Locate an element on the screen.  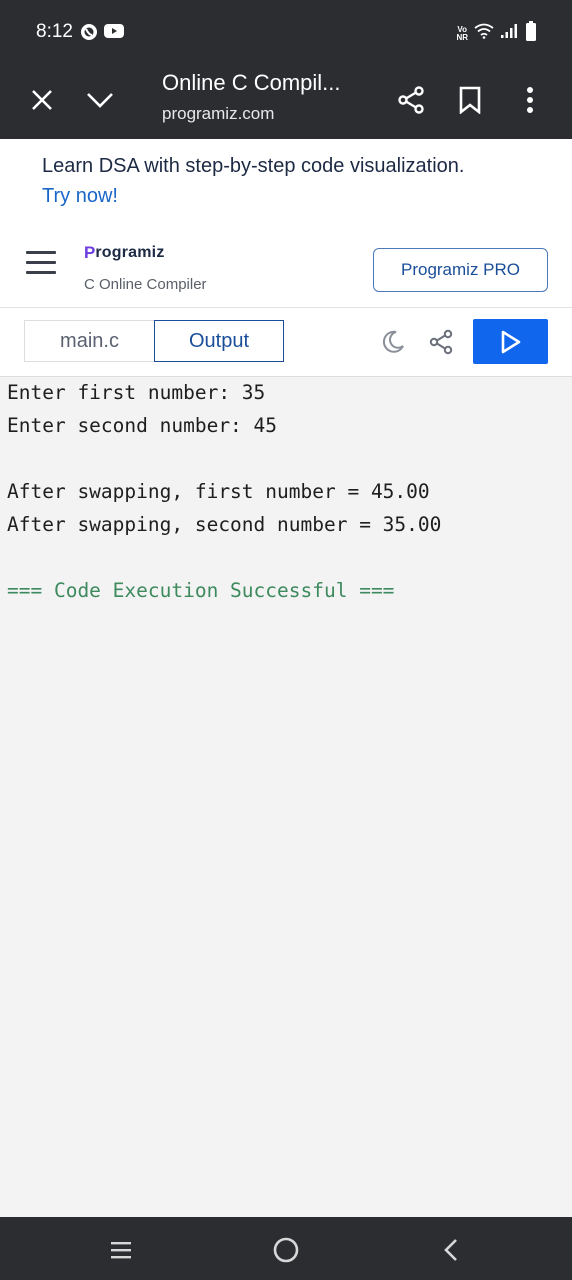
share-button is located at coordinates (411, 100).